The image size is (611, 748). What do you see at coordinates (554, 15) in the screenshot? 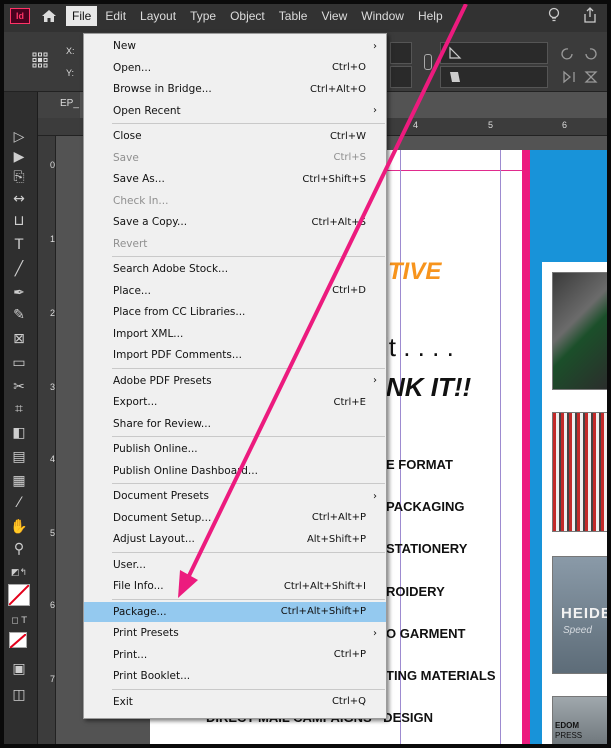
I see `lightbulb-icon` at bounding box center [554, 15].